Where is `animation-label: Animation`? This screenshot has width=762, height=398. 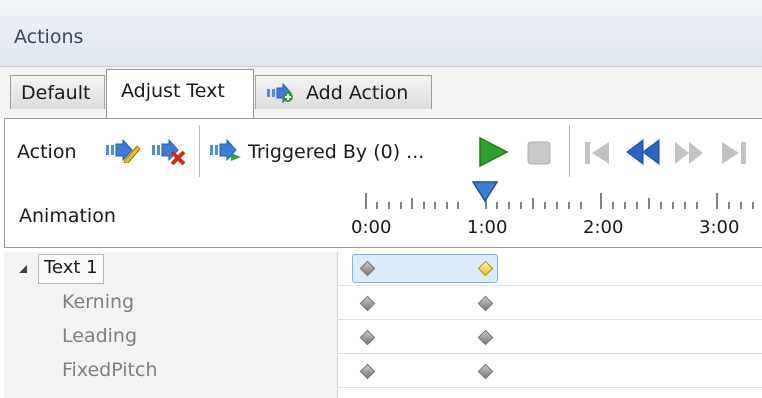
animation-label: Animation is located at coordinates (67, 216).